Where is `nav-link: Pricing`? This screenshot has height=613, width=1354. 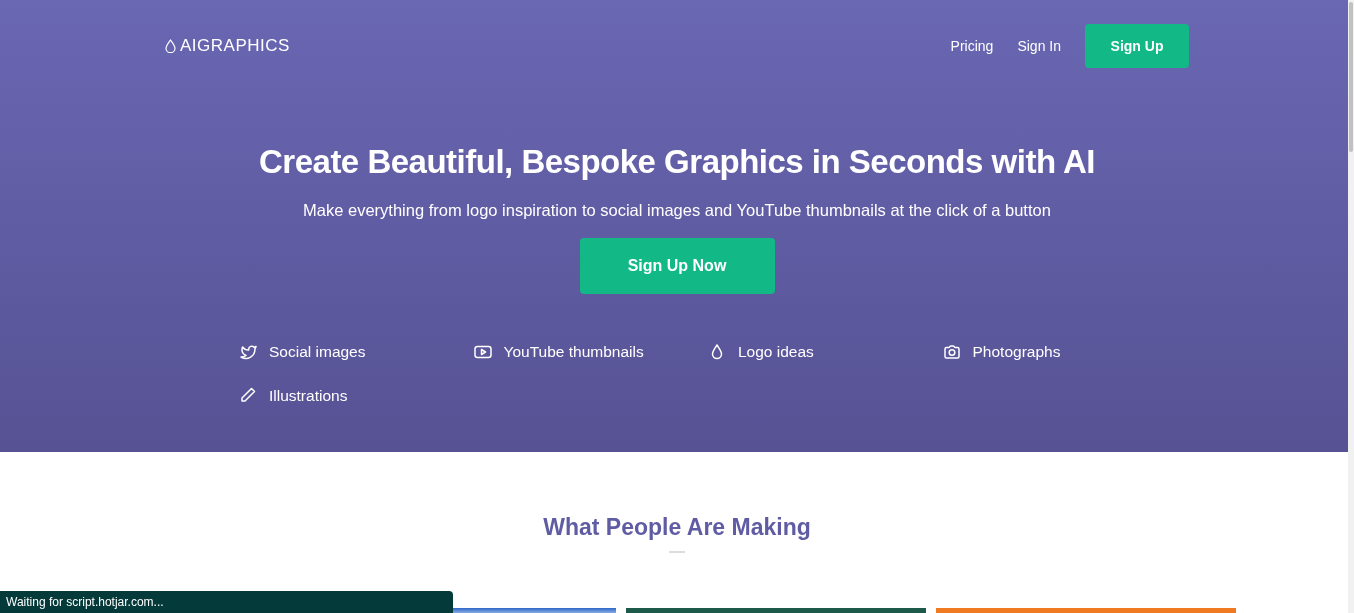
nav-link: Pricing is located at coordinates (972, 46).